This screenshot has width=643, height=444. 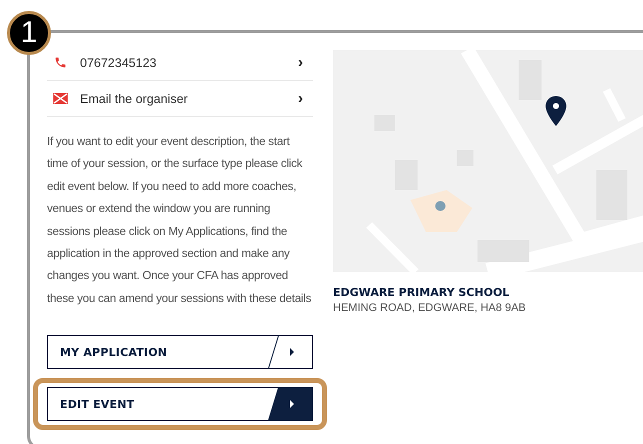 What do you see at coordinates (180, 63) in the screenshot?
I see `contact-row: 07672345123 ›` at bounding box center [180, 63].